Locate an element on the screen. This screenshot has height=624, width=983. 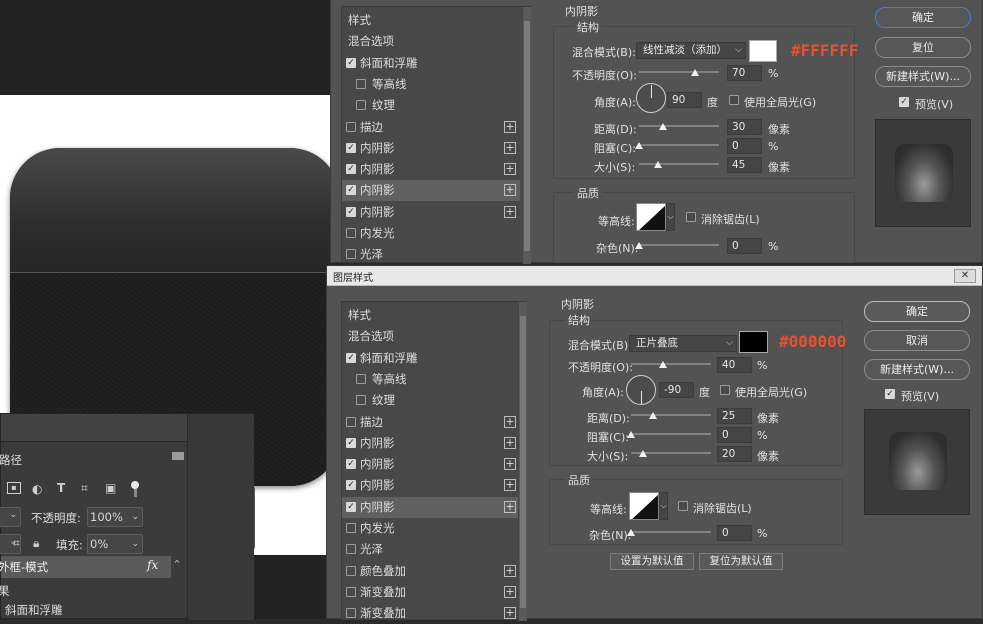
dialog-titlebar: 图层样式 ✕ is located at coordinates (654, 276).